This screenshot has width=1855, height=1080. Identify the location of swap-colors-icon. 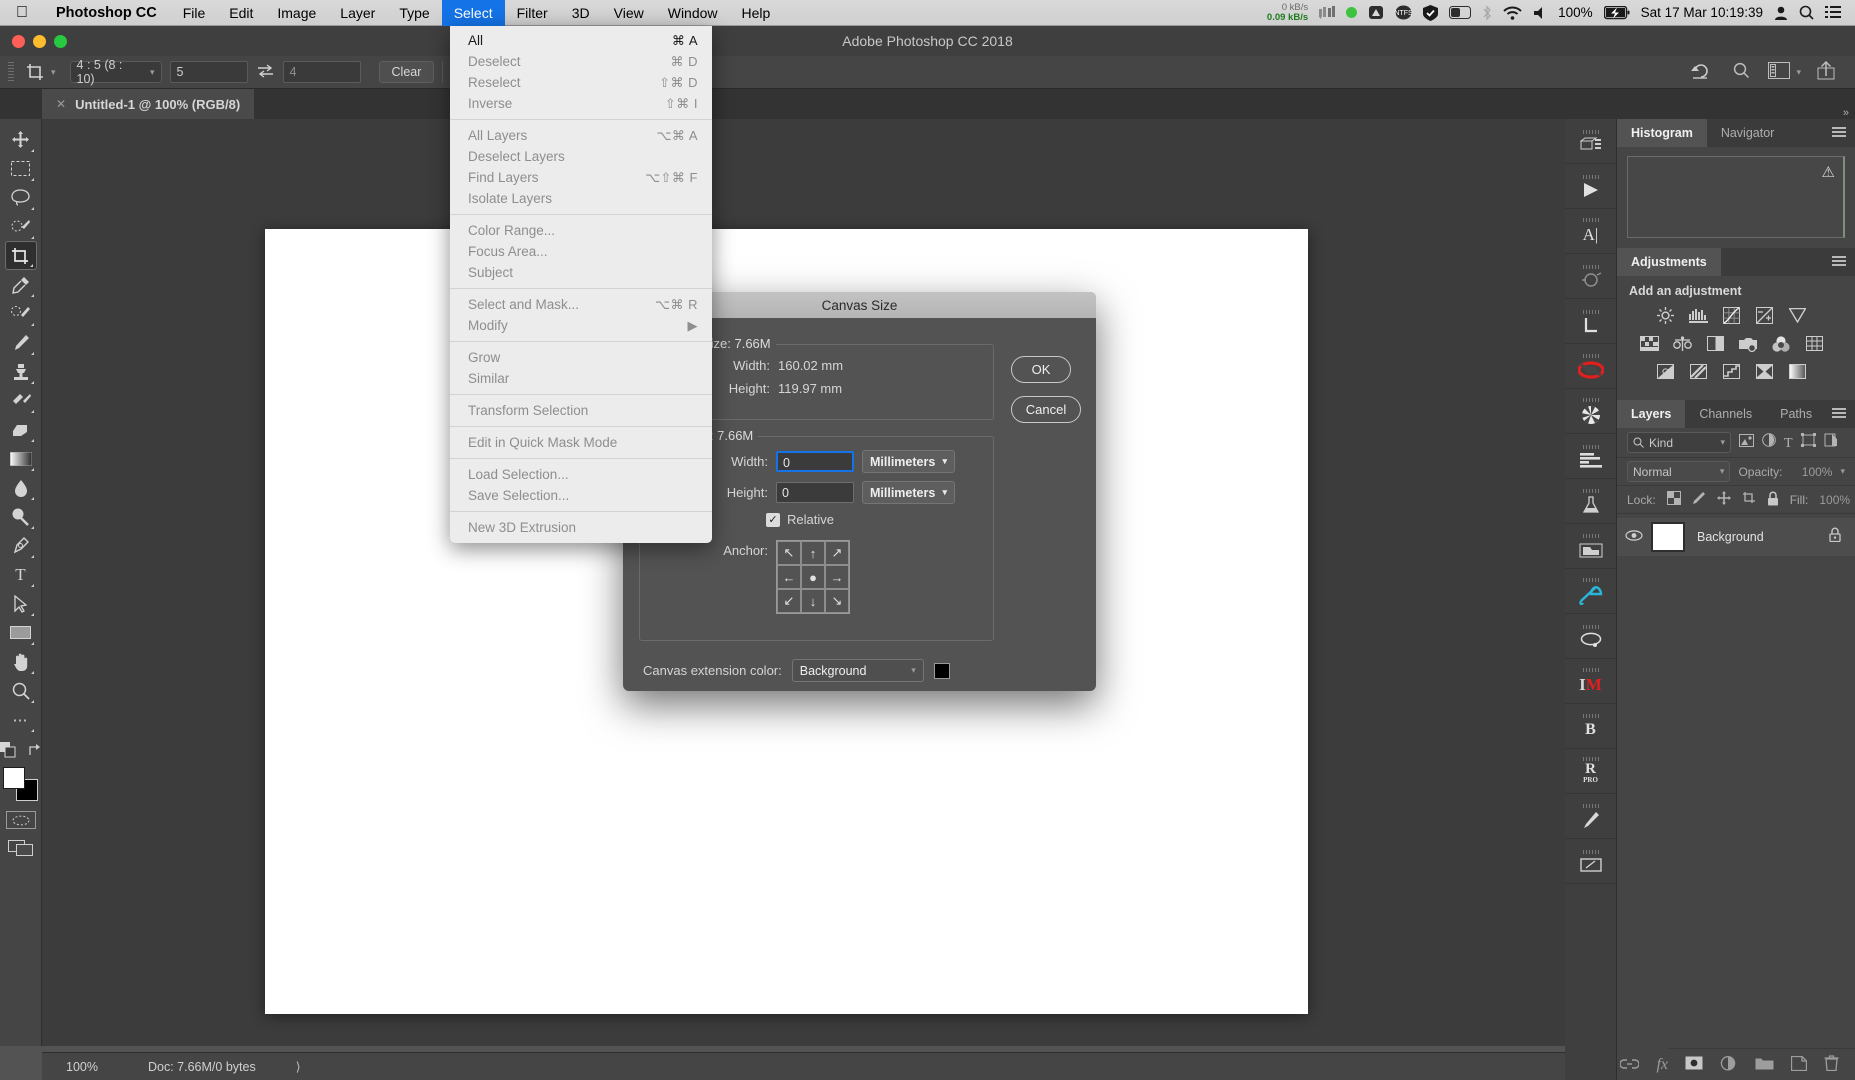
(35, 752).